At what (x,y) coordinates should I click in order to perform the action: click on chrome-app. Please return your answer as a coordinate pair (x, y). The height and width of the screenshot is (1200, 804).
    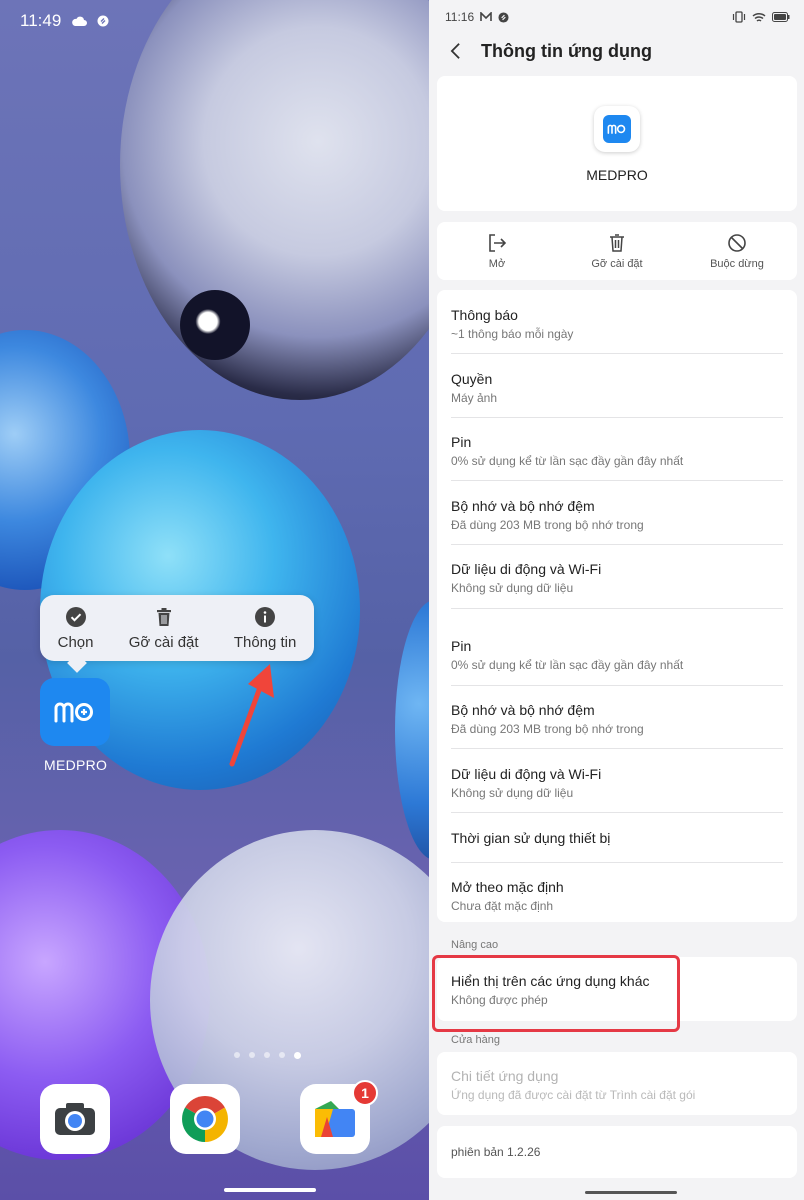
    Looking at the image, I should click on (205, 1119).